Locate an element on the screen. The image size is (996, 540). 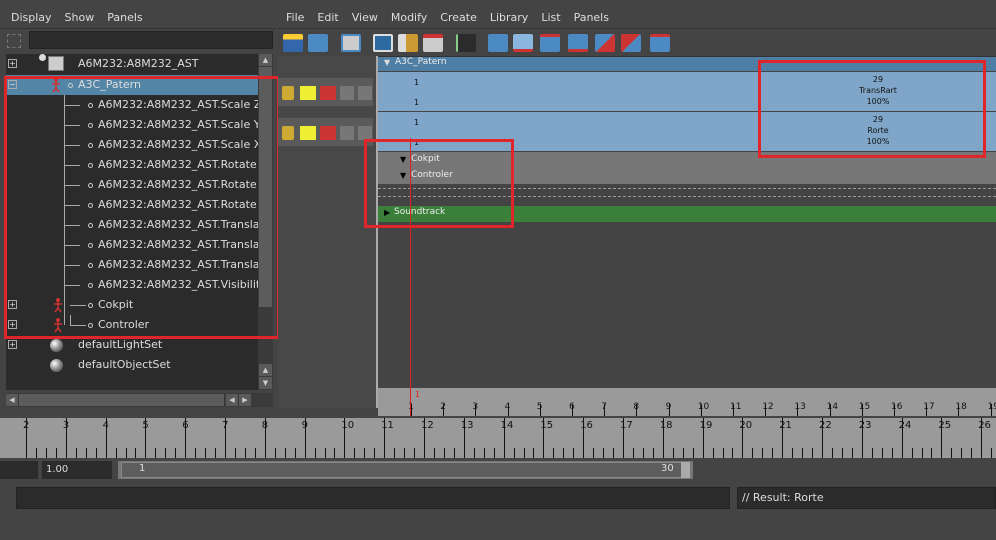
scroll-right-icon: ▶ is located at coordinates (245, 400).